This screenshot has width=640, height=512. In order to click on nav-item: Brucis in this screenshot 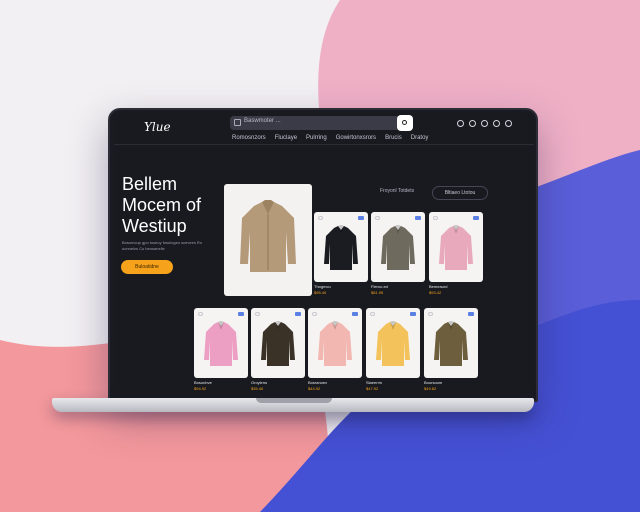, I will do `click(393, 138)`.